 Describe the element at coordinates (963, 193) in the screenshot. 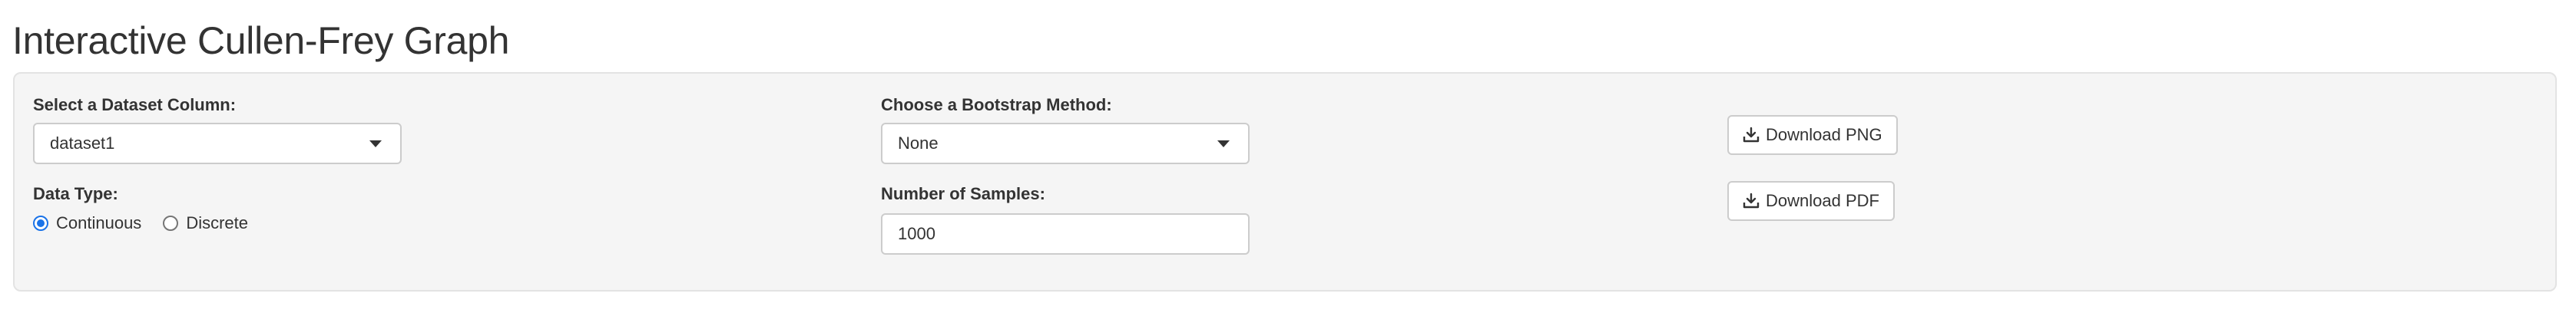

I see `number-of-samples-label: Number of Samples:` at that location.